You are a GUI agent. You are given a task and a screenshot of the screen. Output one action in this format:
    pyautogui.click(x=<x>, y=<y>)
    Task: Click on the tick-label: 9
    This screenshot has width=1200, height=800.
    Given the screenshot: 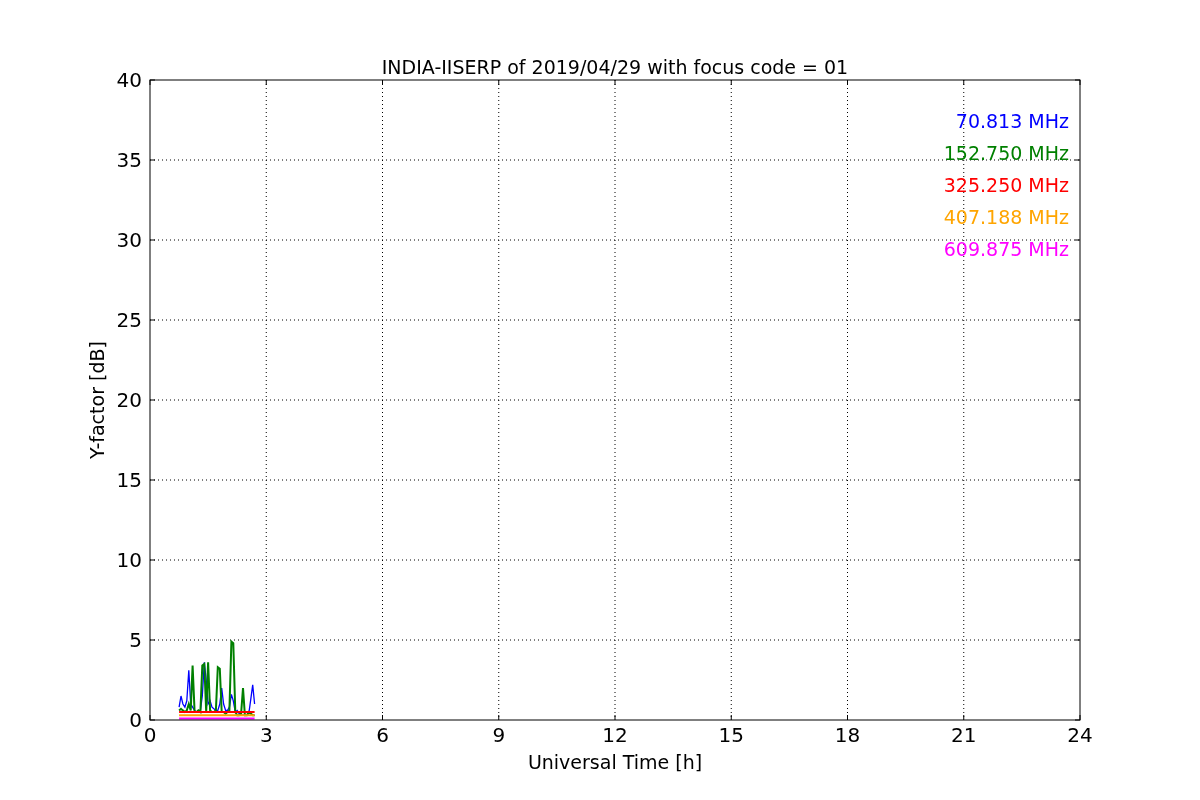 What is the action you would take?
    pyautogui.click(x=499, y=735)
    